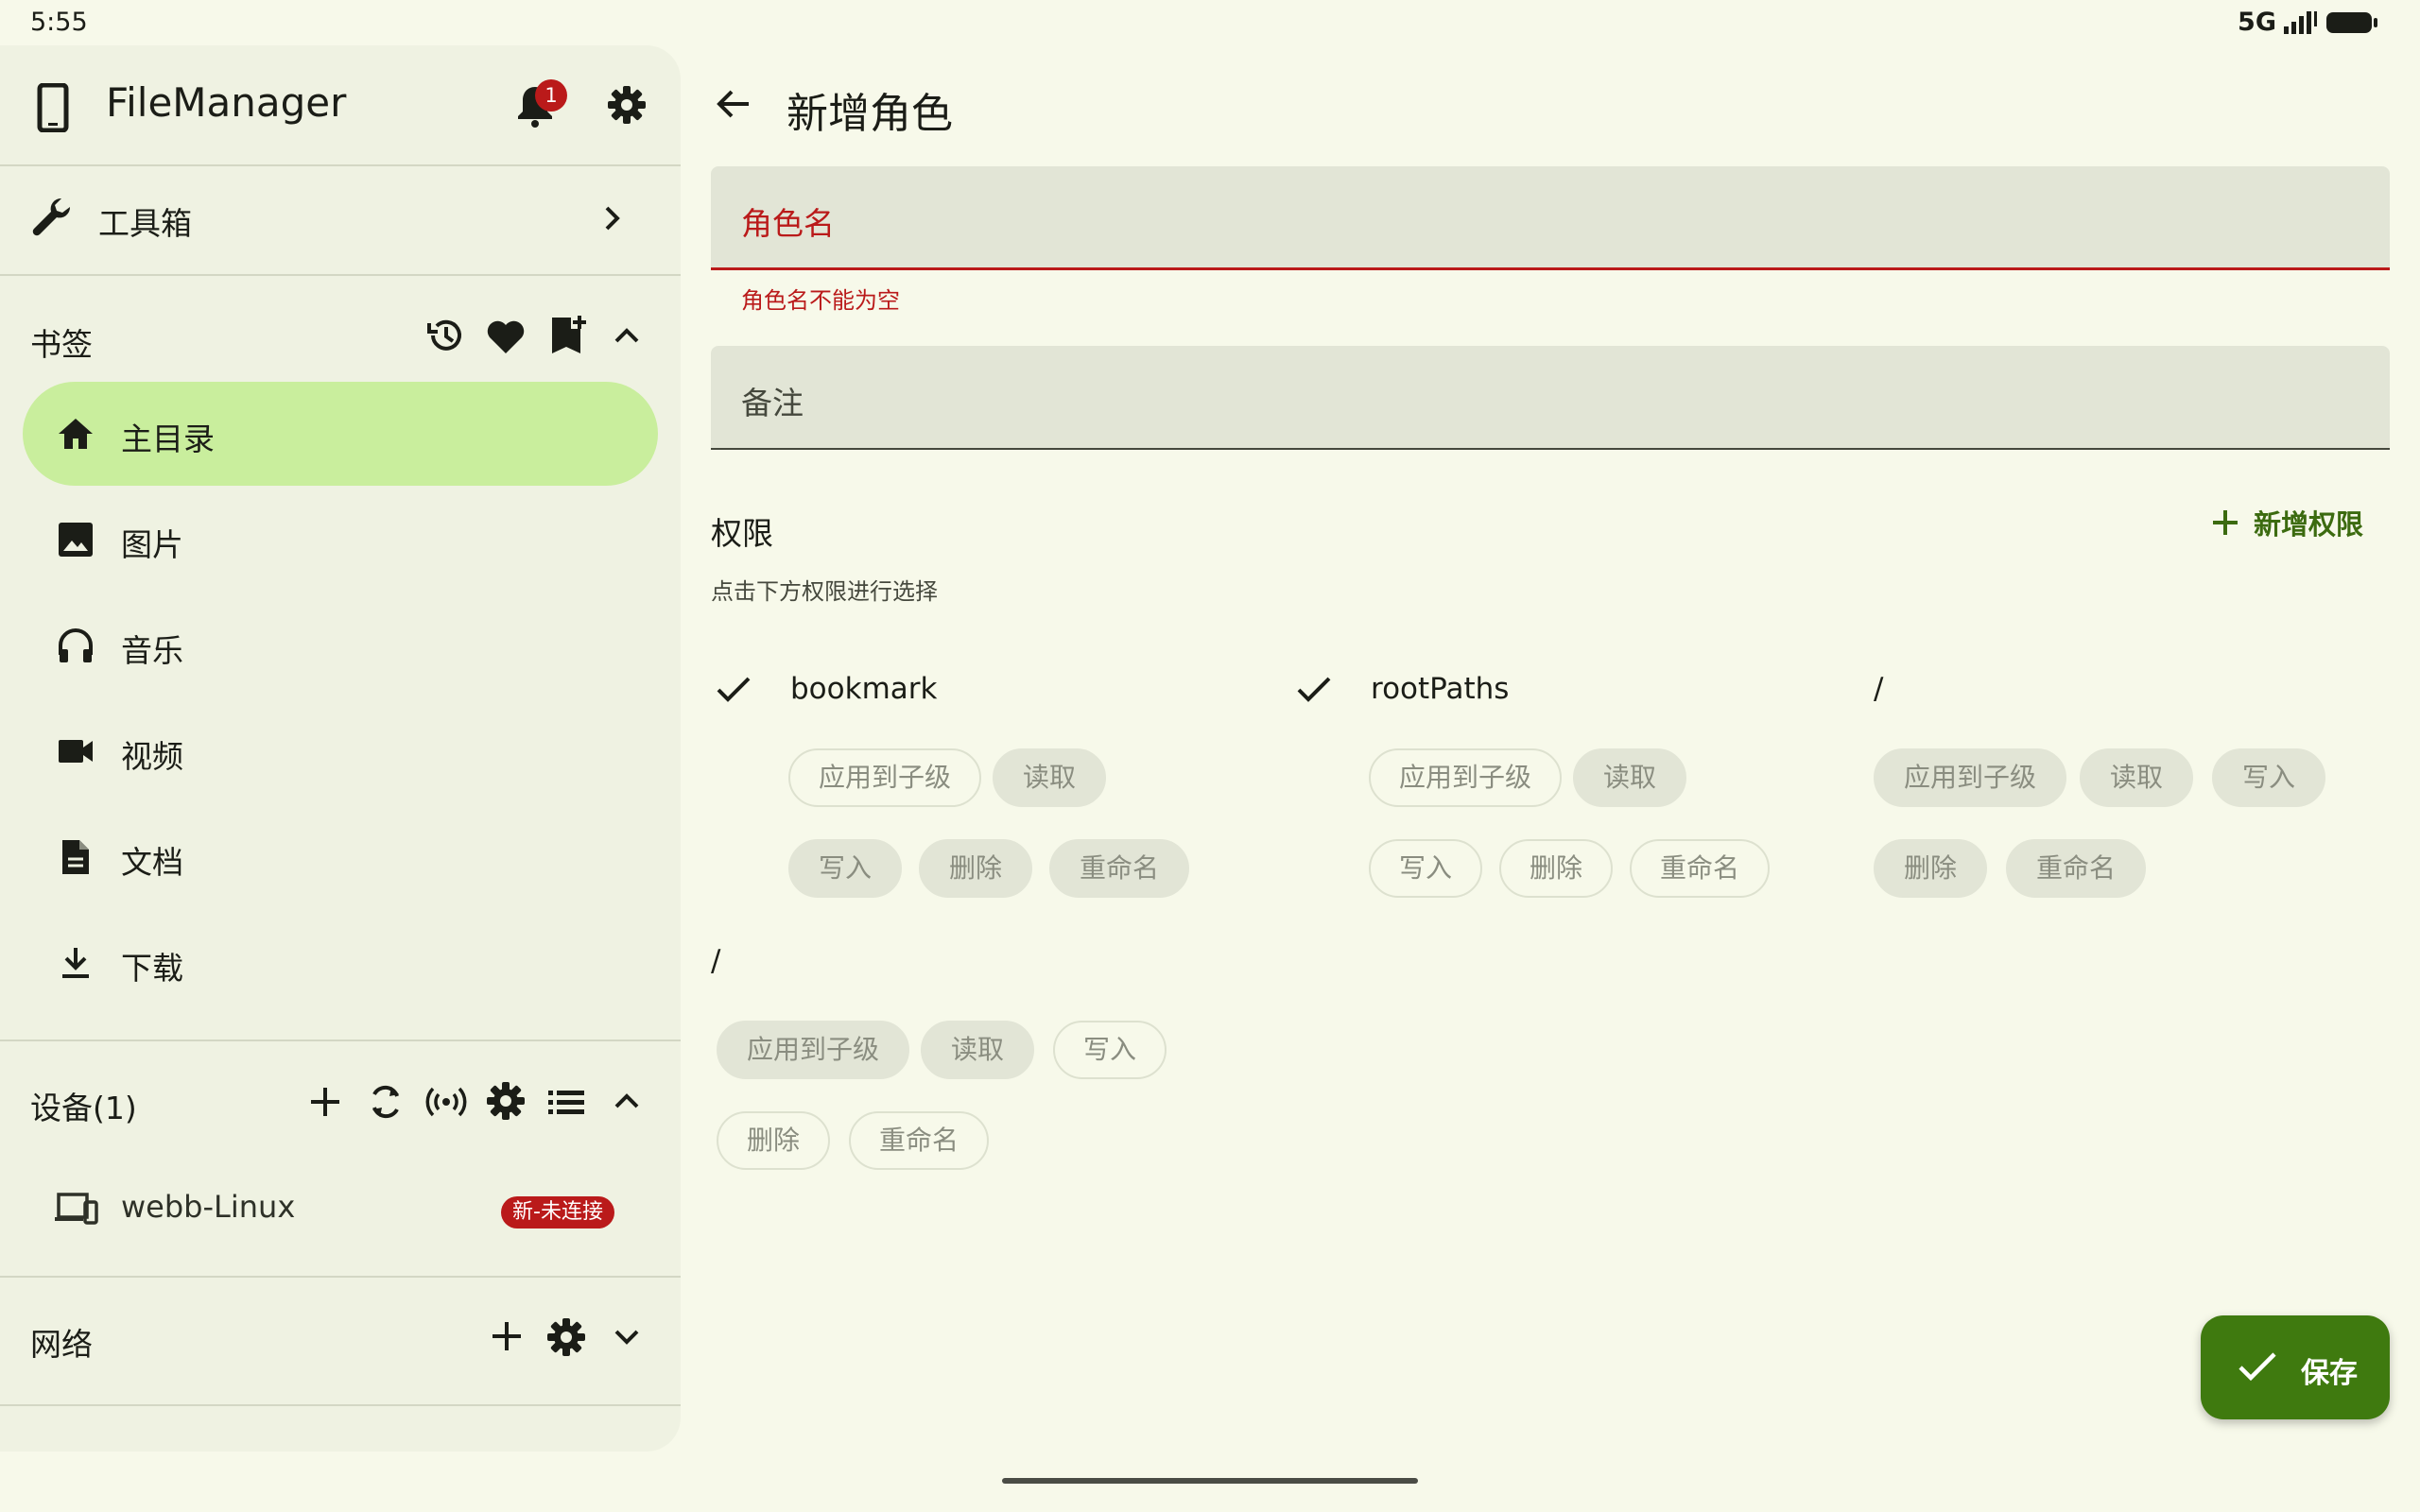  What do you see at coordinates (76, 963) in the screenshot?
I see `download-icon` at bounding box center [76, 963].